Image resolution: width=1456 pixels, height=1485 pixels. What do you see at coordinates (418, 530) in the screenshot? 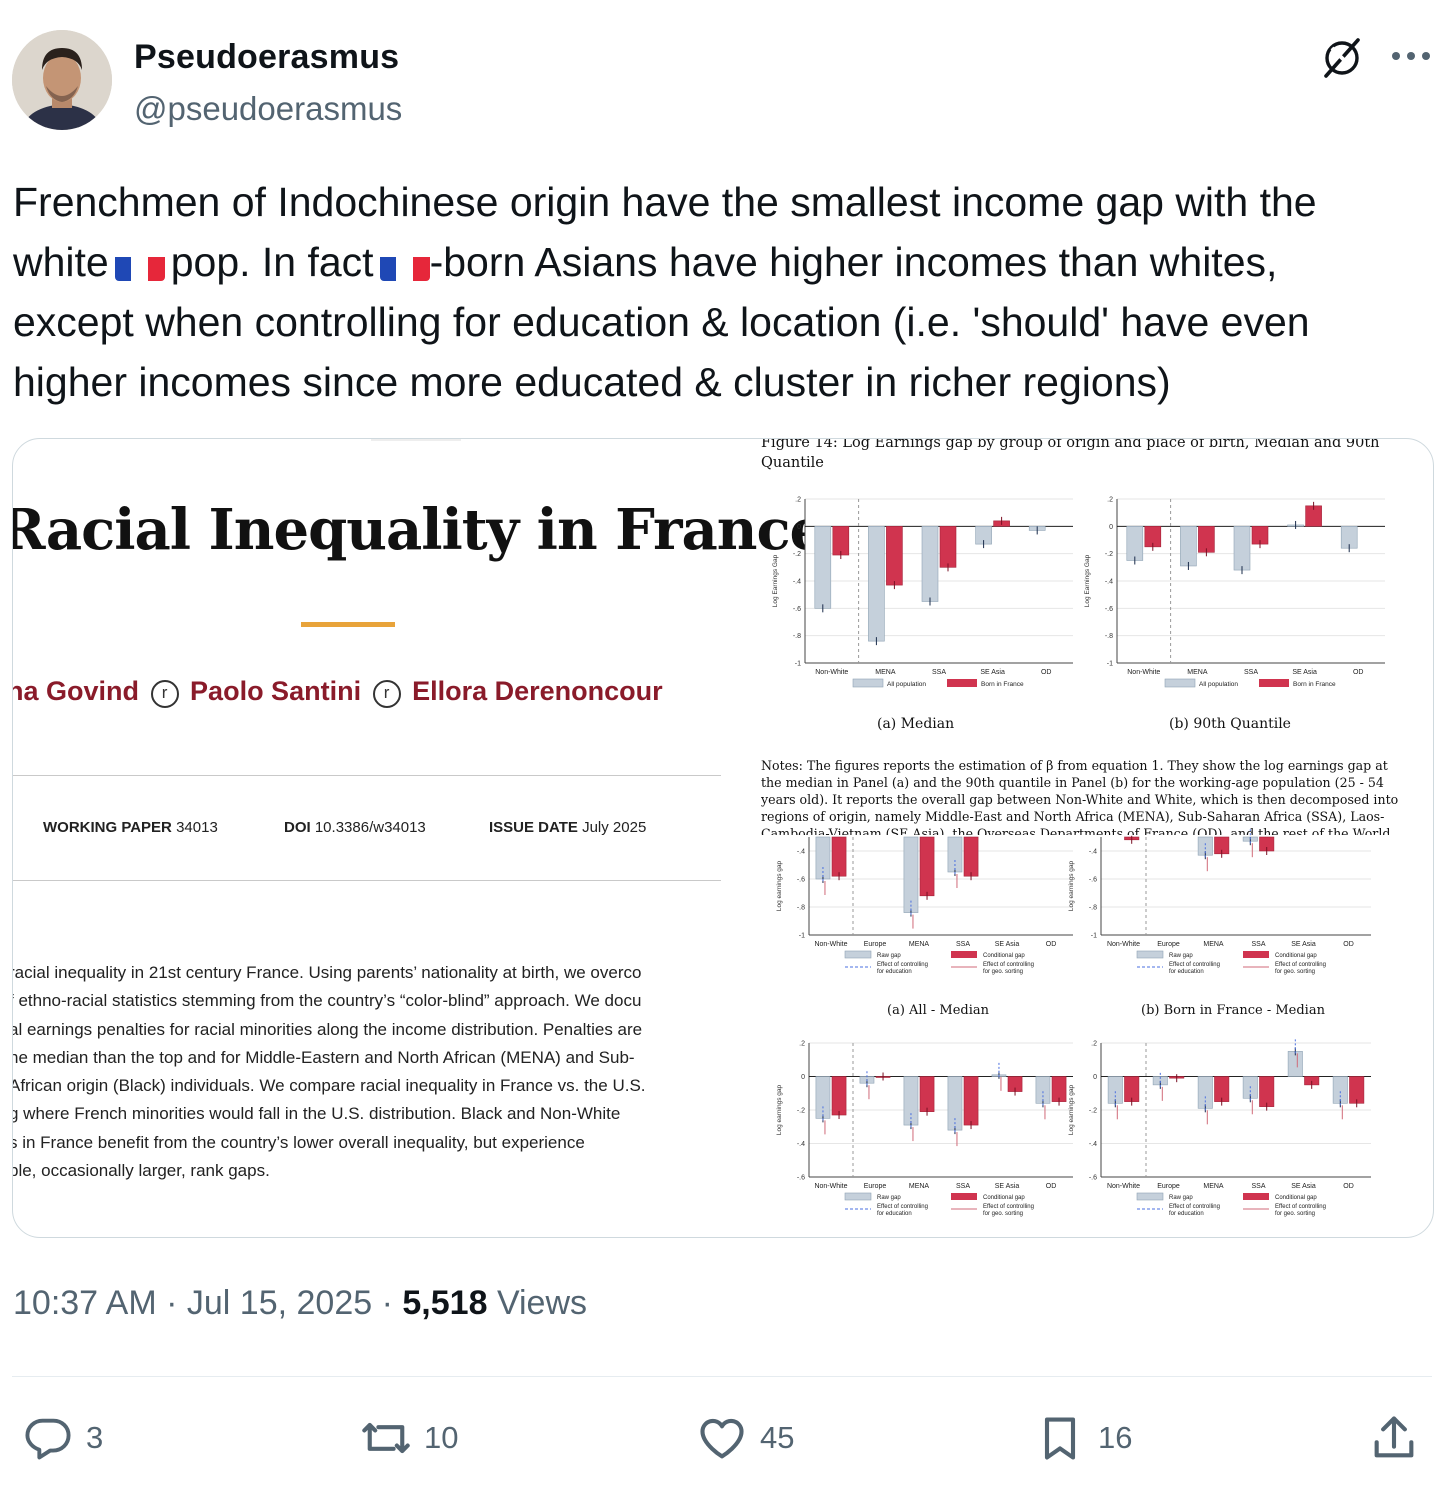
I see `paper-title: Racial Inequality in France` at bounding box center [418, 530].